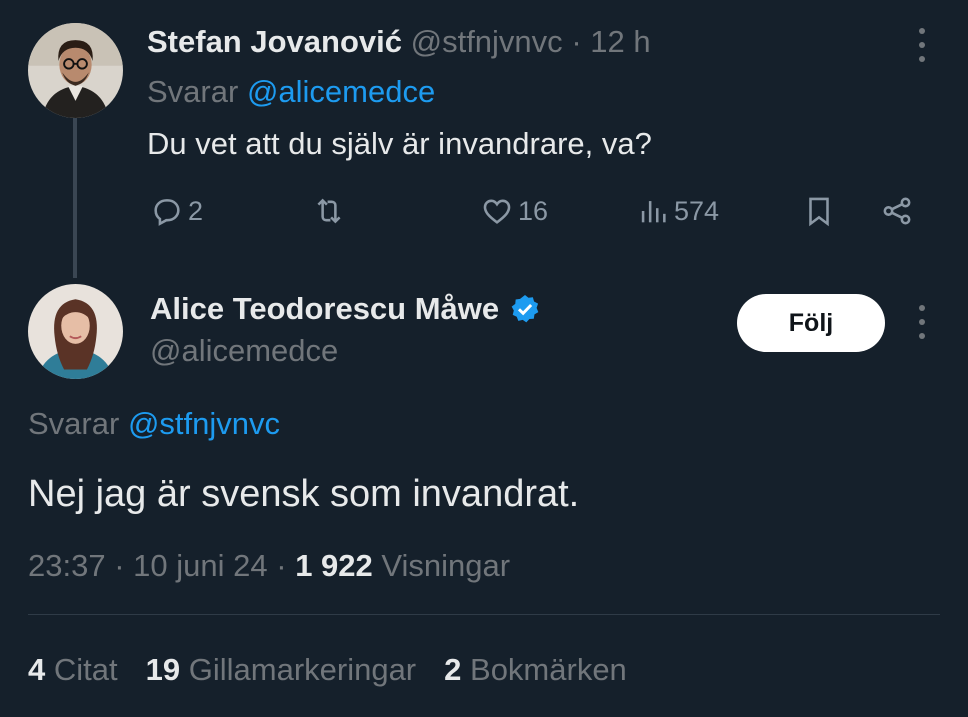 The height and width of the screenshot is (717, 968). I want to click on tweet-action-bar: 2 16 574, so click(484, 211).